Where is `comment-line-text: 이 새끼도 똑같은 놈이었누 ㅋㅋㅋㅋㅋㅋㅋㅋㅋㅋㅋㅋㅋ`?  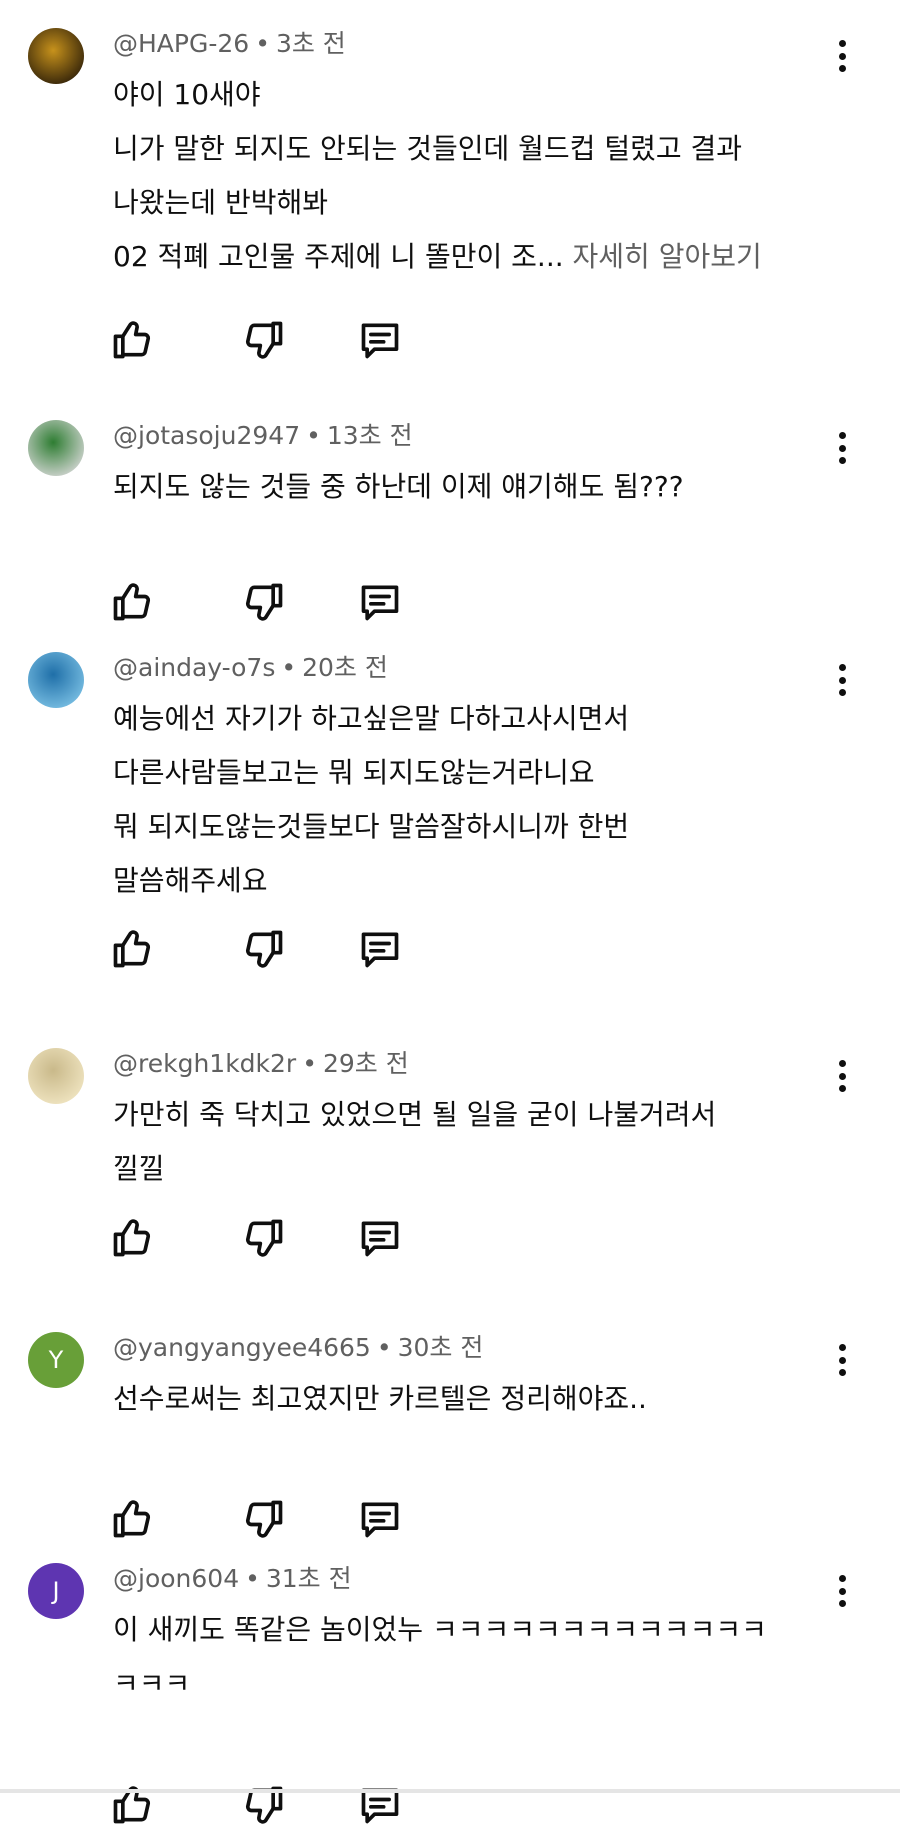
comment-line-text: 이 새끼도 똑같은 놈이었누 ㅋㅋㅋㅋㅋㅋㅋㅋㅋㅋㅋㅋㅋ is located at coordinates (440, 1629).